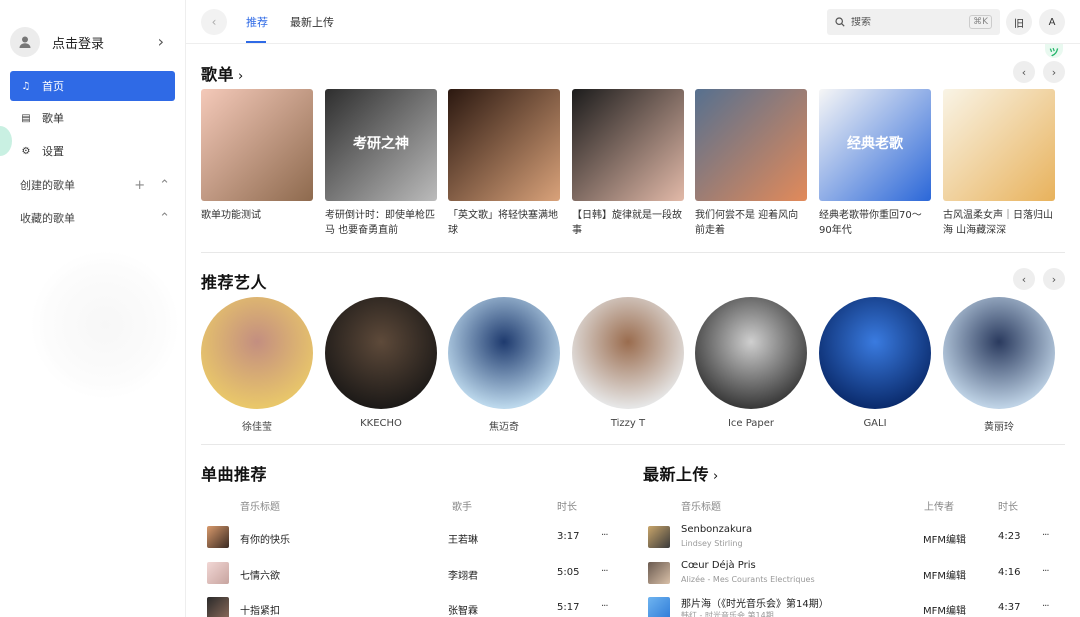 The image size is (1080, 617). Describe the element at coordinates (999, 163) in the screenshot. I see `playlist-card: 古风温柔女声｜日落归山海 山海藏深深` at that location.